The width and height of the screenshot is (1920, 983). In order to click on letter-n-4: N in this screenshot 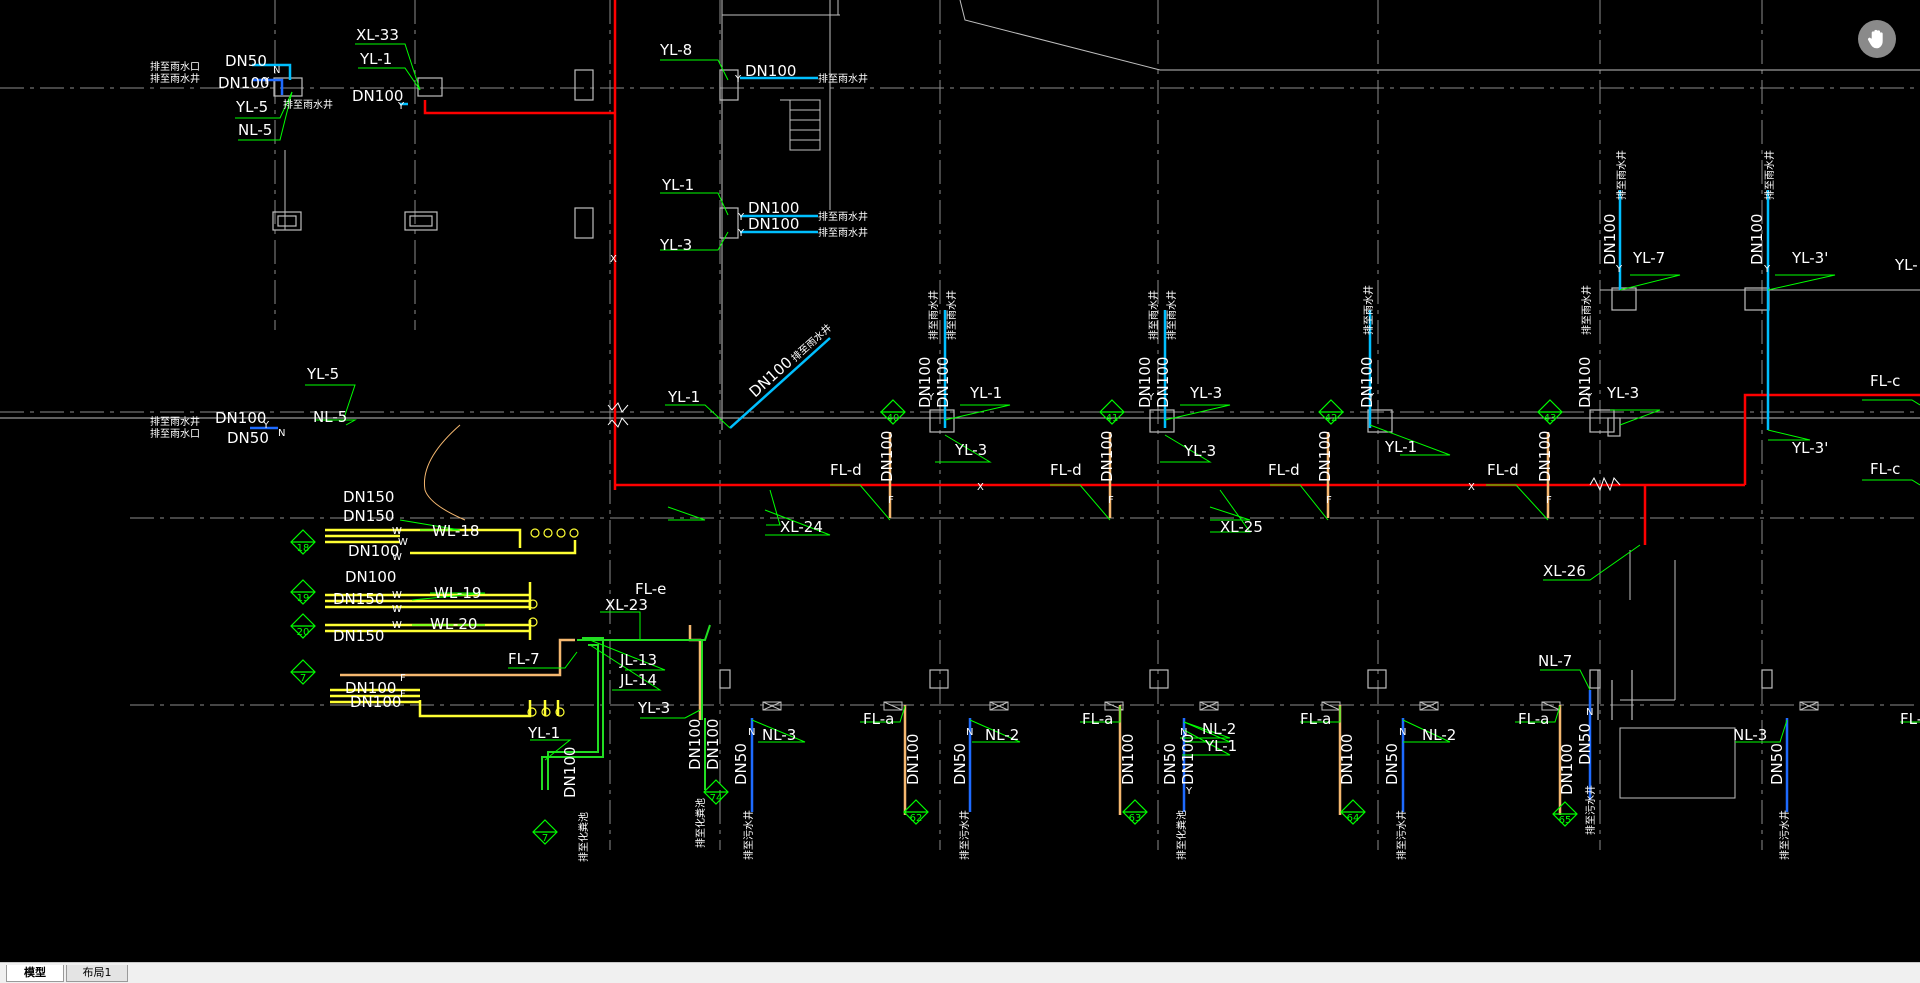, I will do `click(1402, 732)`.